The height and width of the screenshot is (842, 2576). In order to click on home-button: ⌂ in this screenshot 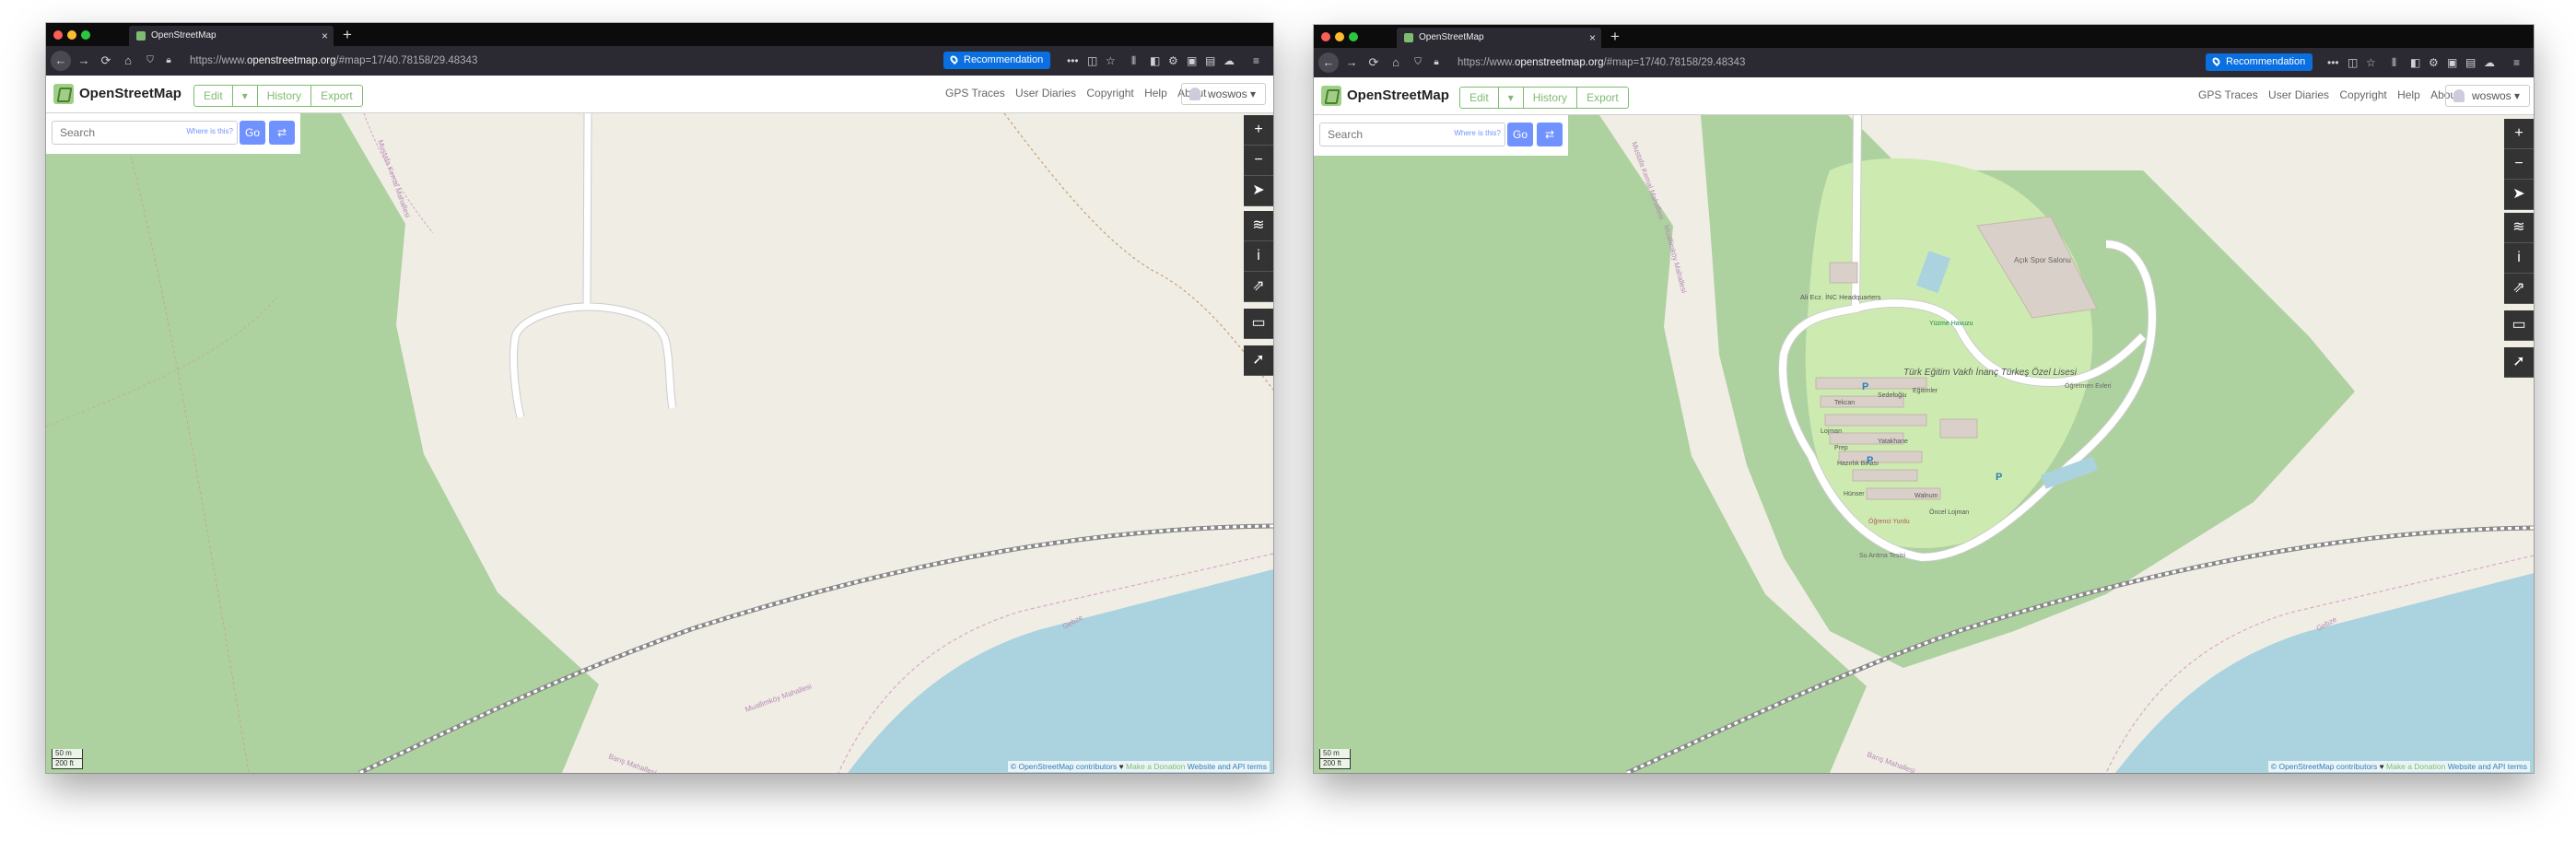, I will do `click(1396, 62)`.